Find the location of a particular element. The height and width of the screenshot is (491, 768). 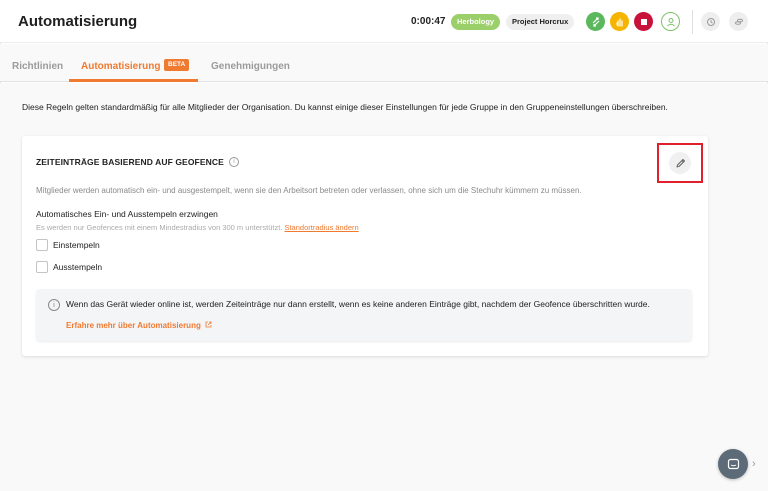

stop-icon is located at coordinates (643, 21).